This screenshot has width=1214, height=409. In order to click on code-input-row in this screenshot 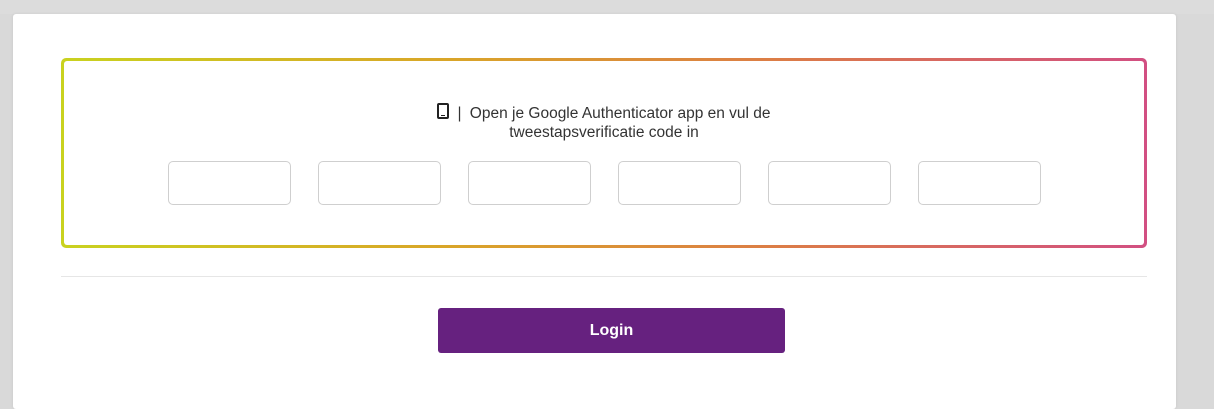, I will do `click(604, 183)`.